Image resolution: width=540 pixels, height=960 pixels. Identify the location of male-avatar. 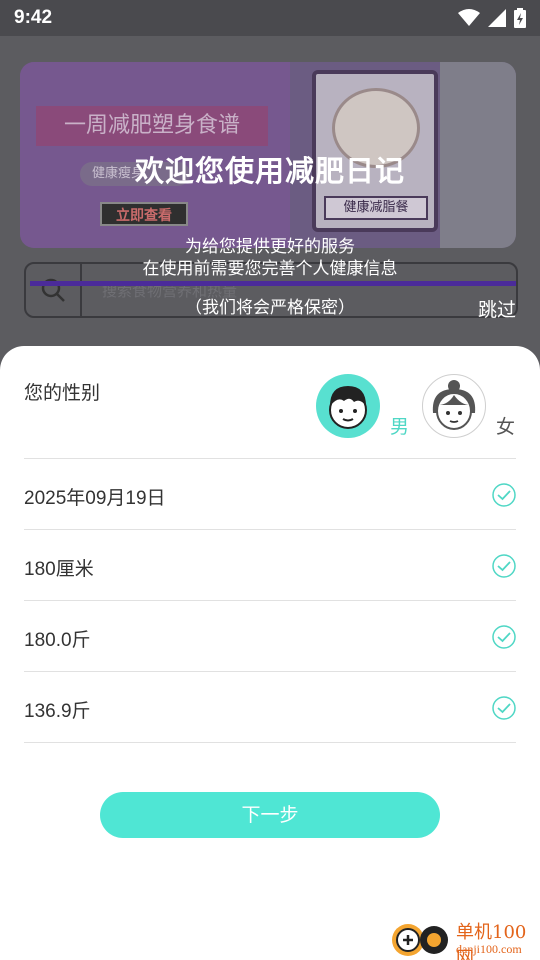
(348, 406).